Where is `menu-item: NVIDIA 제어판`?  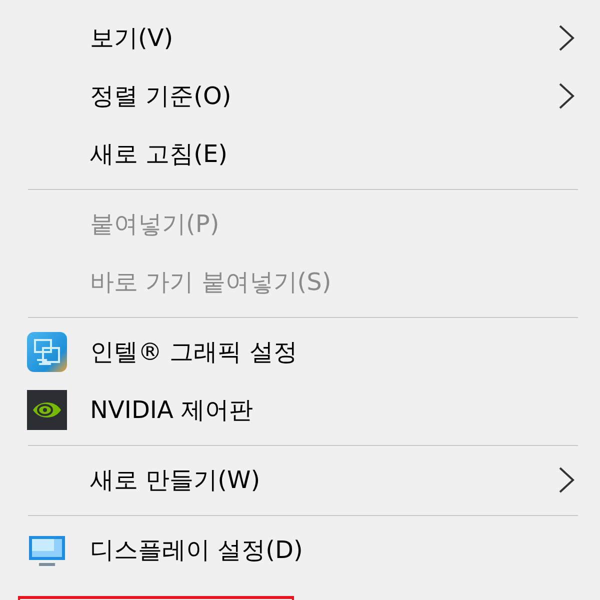 menu-item: NVIDIA 제어판 is located at coordinates (172, 410).